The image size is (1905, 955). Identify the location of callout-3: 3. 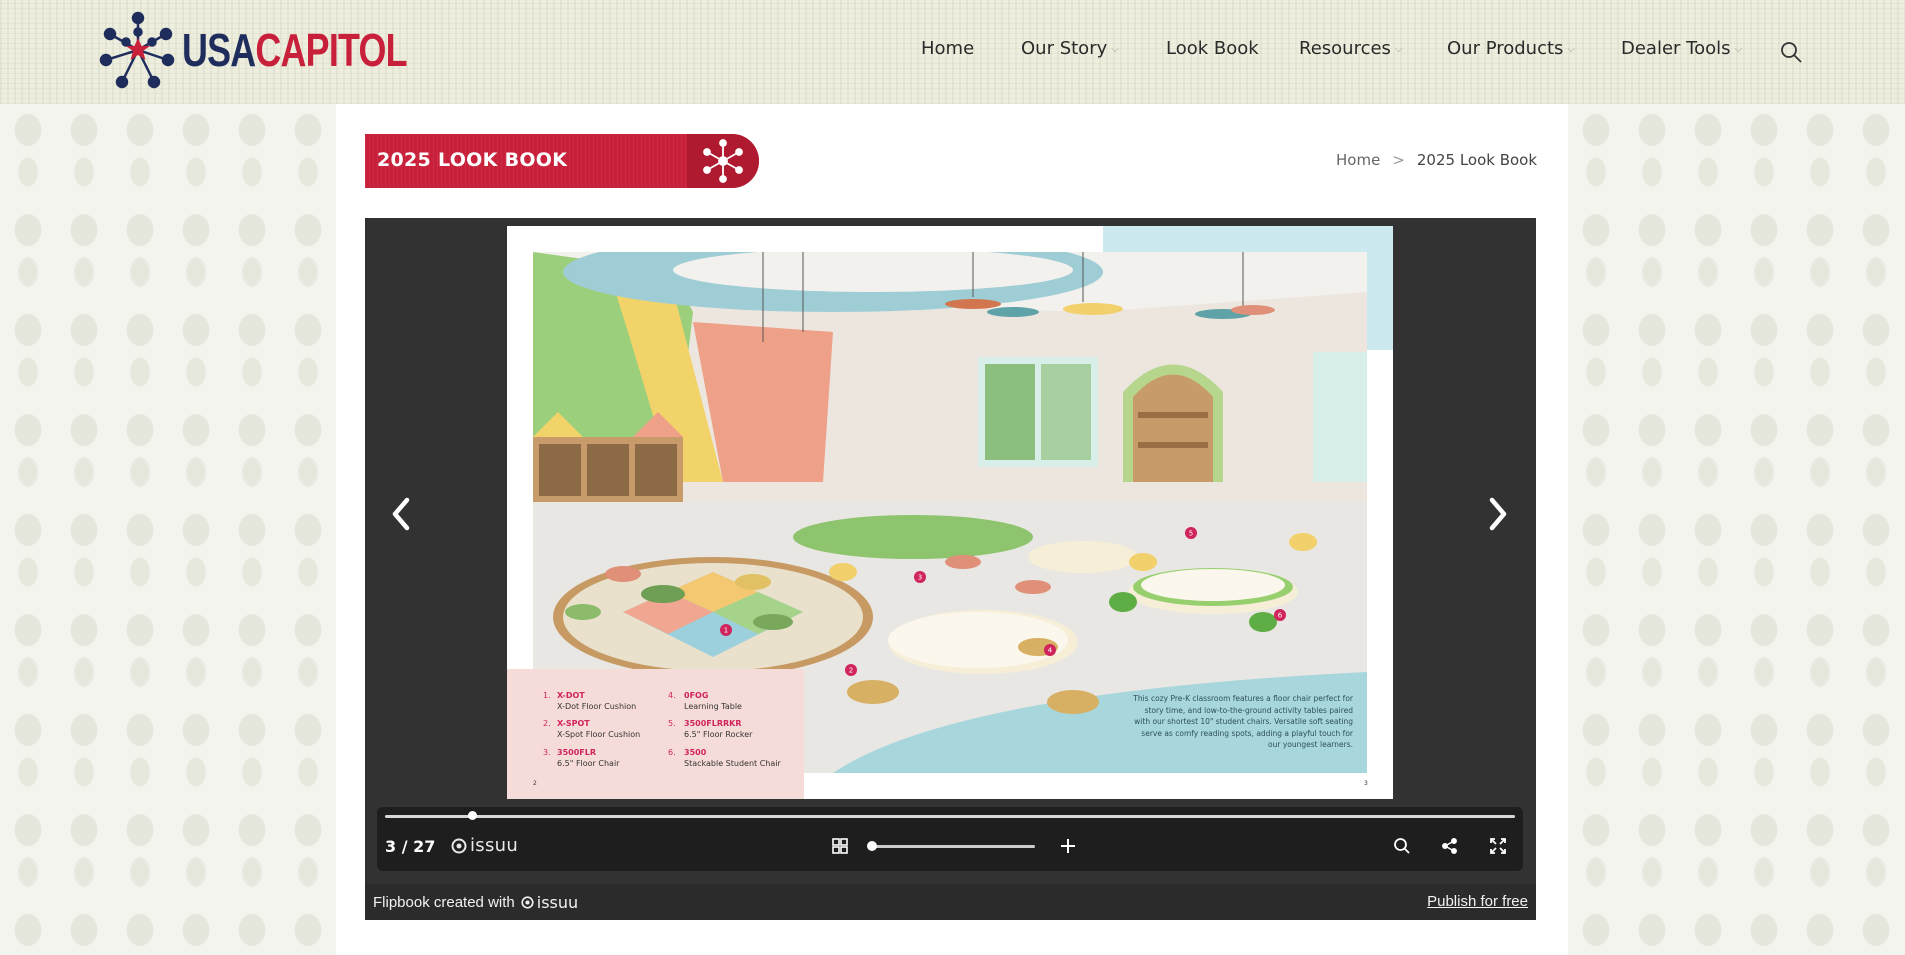
(920, 578).